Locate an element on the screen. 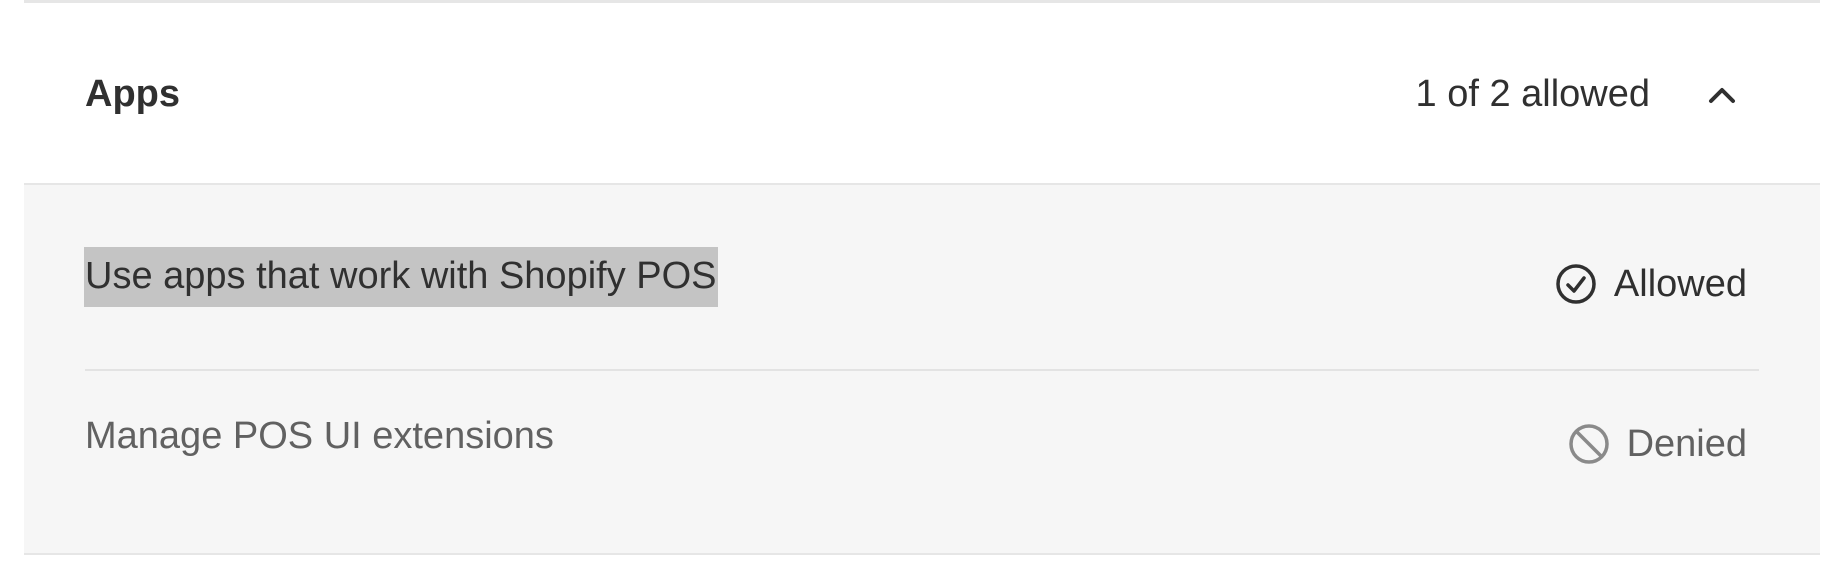 This screenshot has width=1836, height=576. check-circle-icon is located at coordinates (1576, 284).